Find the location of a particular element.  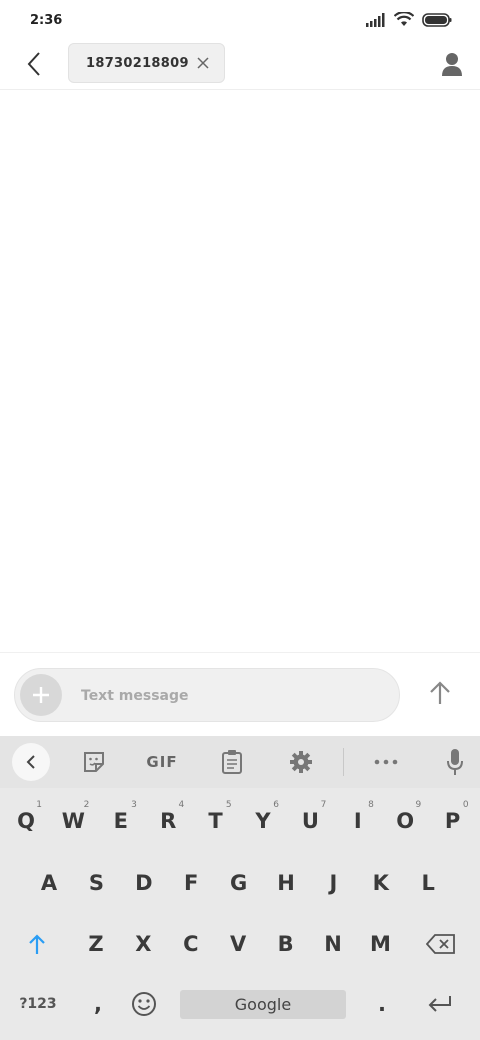

space-key: Google is located at coordinates (263, 1004).